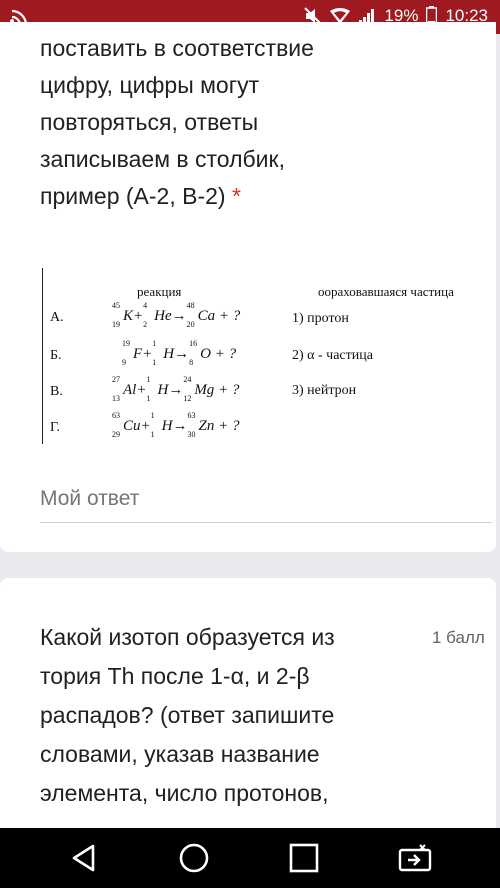 The height and width of the screenshot is (888, 500). I want to click on row-letter: Б., so click(56, 355).